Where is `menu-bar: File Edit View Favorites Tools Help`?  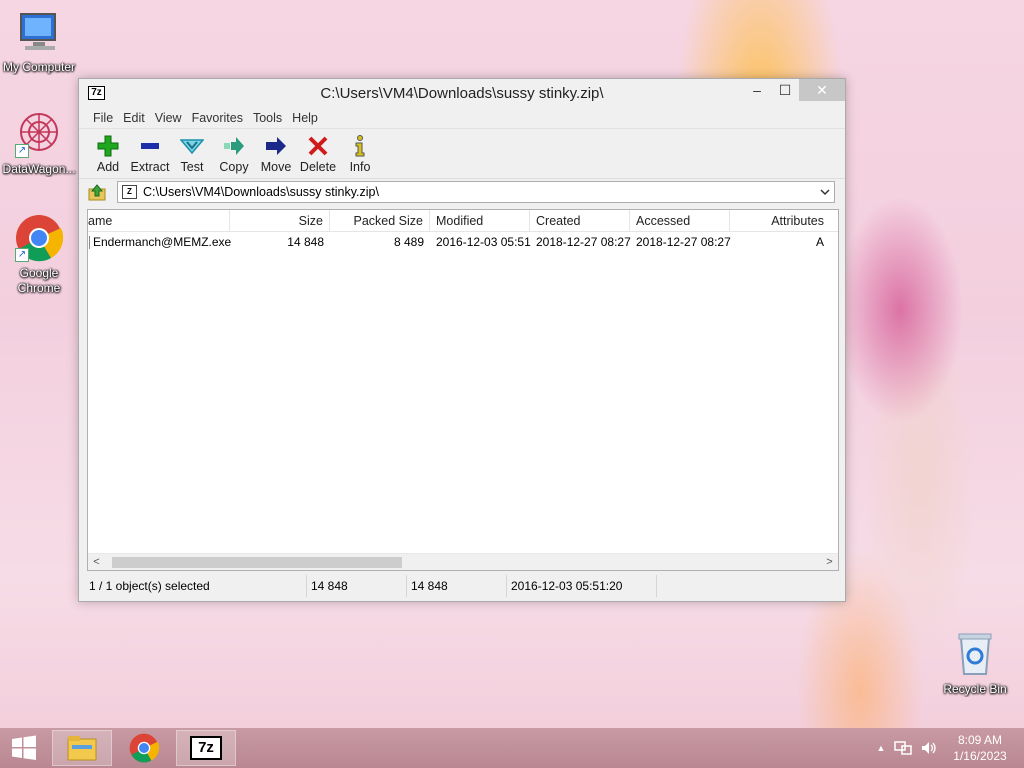
menu-bar: File Edit View Favorites Tools Help is located at coordinates (462, 118).